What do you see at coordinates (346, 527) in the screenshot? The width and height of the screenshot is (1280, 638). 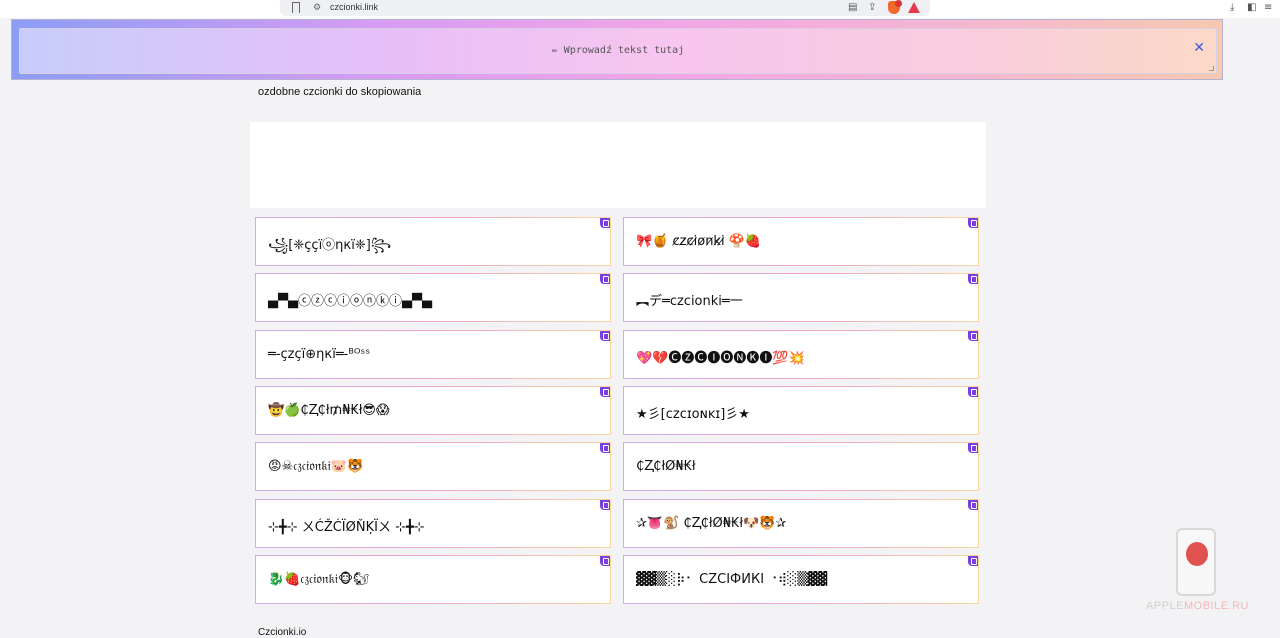 I see `font-card-text: ⊹╋⊹ ㄨĆŽĆÏØŇĶÏㄨ ⊹╋⊹` at bounding box center [346, 527].